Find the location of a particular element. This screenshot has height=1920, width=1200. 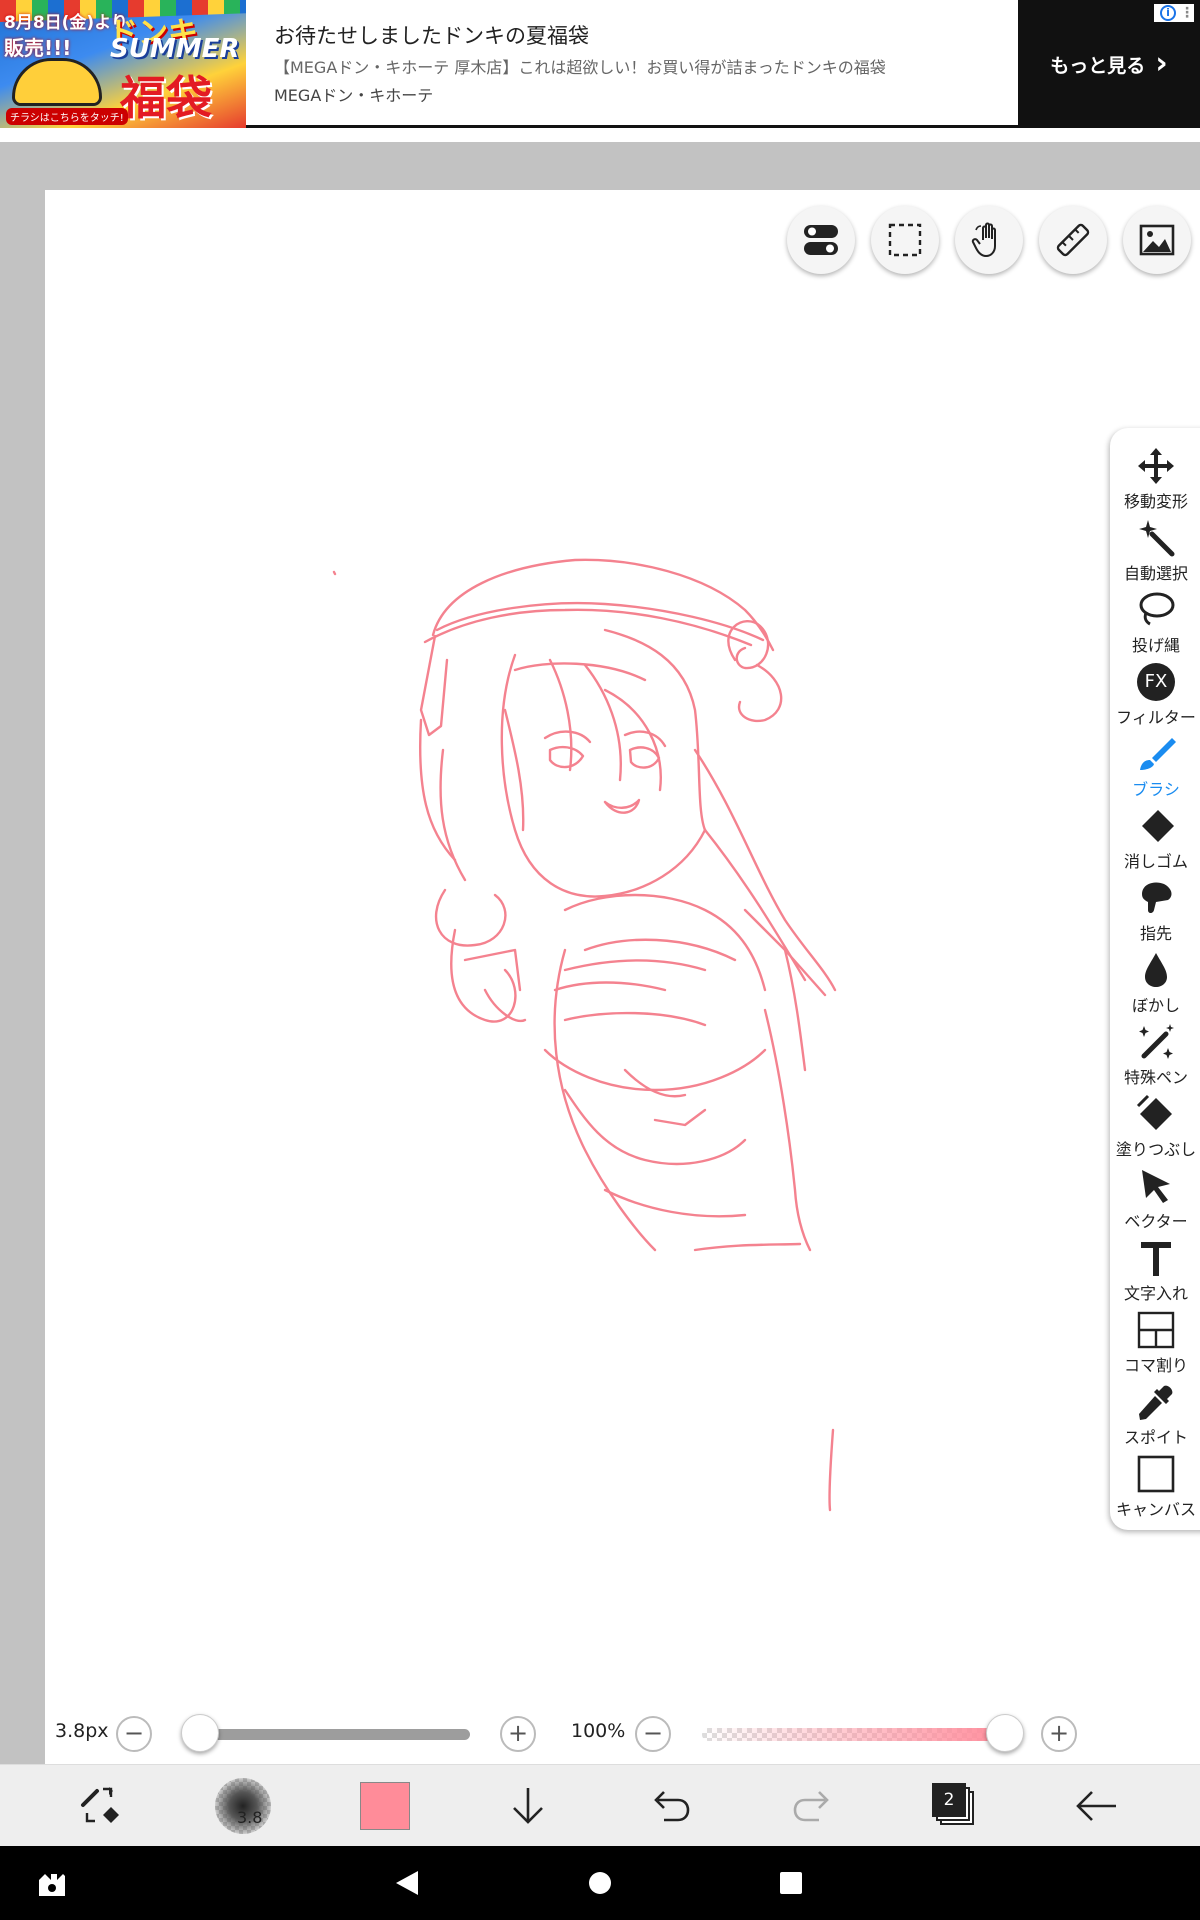

magic-wand-icon is located at coordinates (1157, 538).